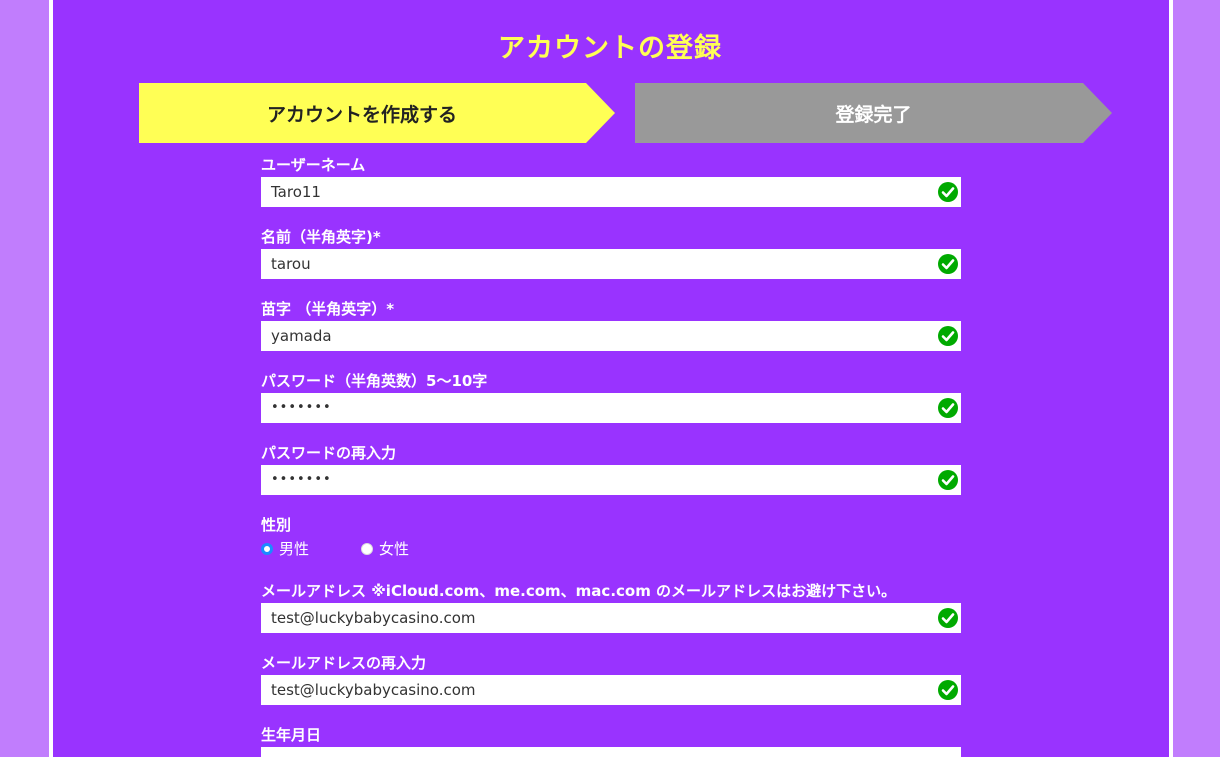 This screenshot has height=757, width=1220. I want to click on last-name-input: yamada, so click(611, 336).